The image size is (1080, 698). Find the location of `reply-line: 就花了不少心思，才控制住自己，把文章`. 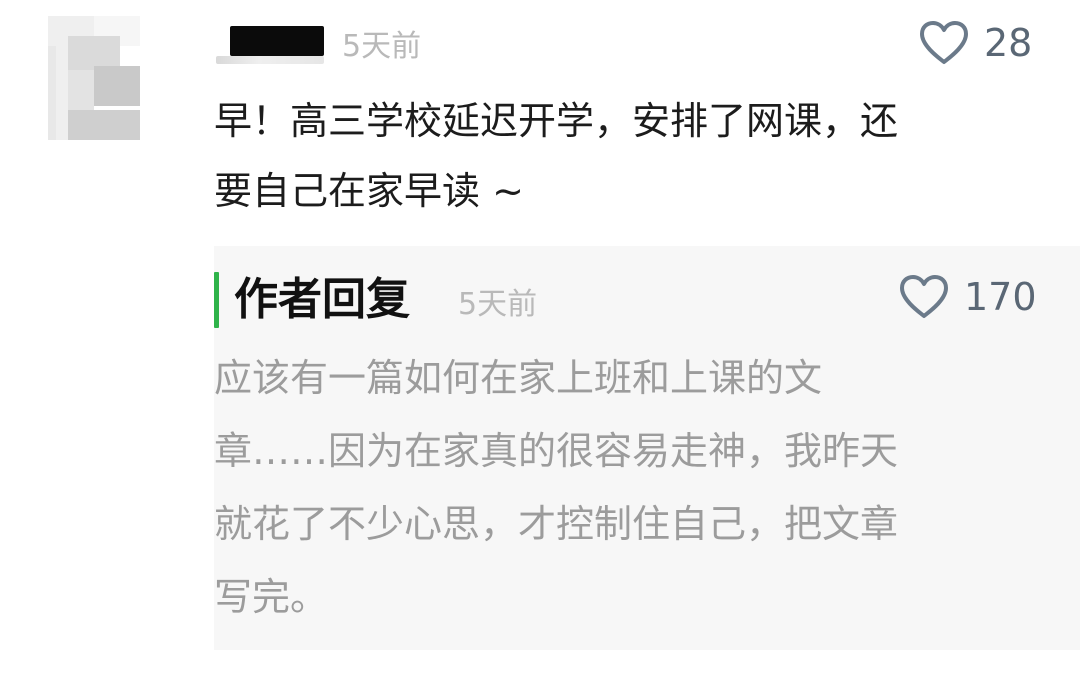

reply-line: 就花了不少心思，才控制住自己，把文章 is located at coordinates (556, 524).